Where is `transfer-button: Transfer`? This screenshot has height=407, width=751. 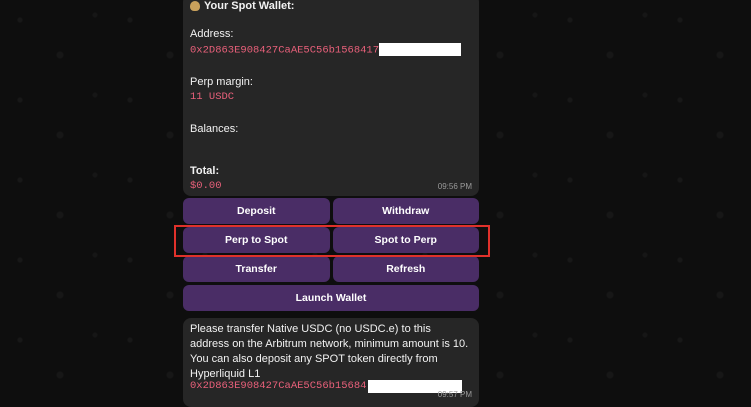
transfer-button: Transfer is located at coordinates (256, 269).